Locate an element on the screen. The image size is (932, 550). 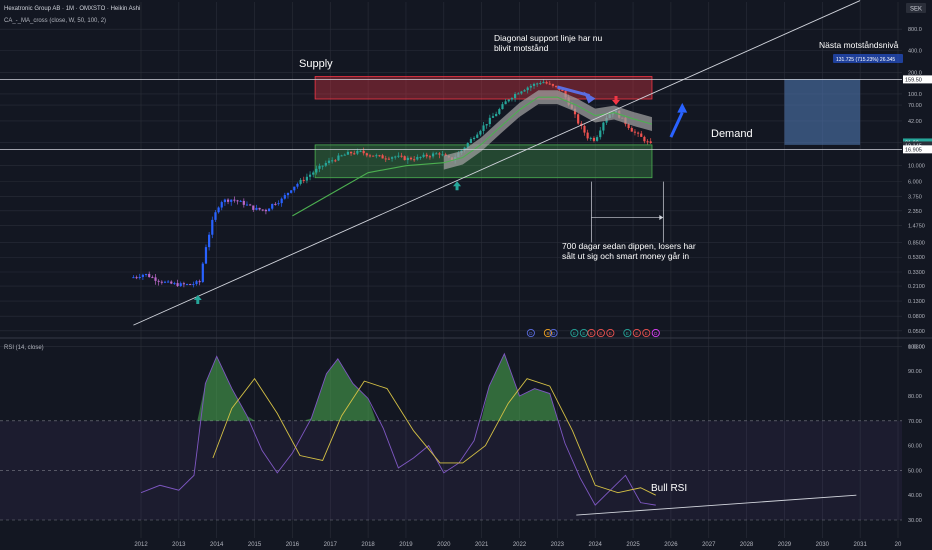
x-tick-label: 2031 is located at coordinates (860, 545).